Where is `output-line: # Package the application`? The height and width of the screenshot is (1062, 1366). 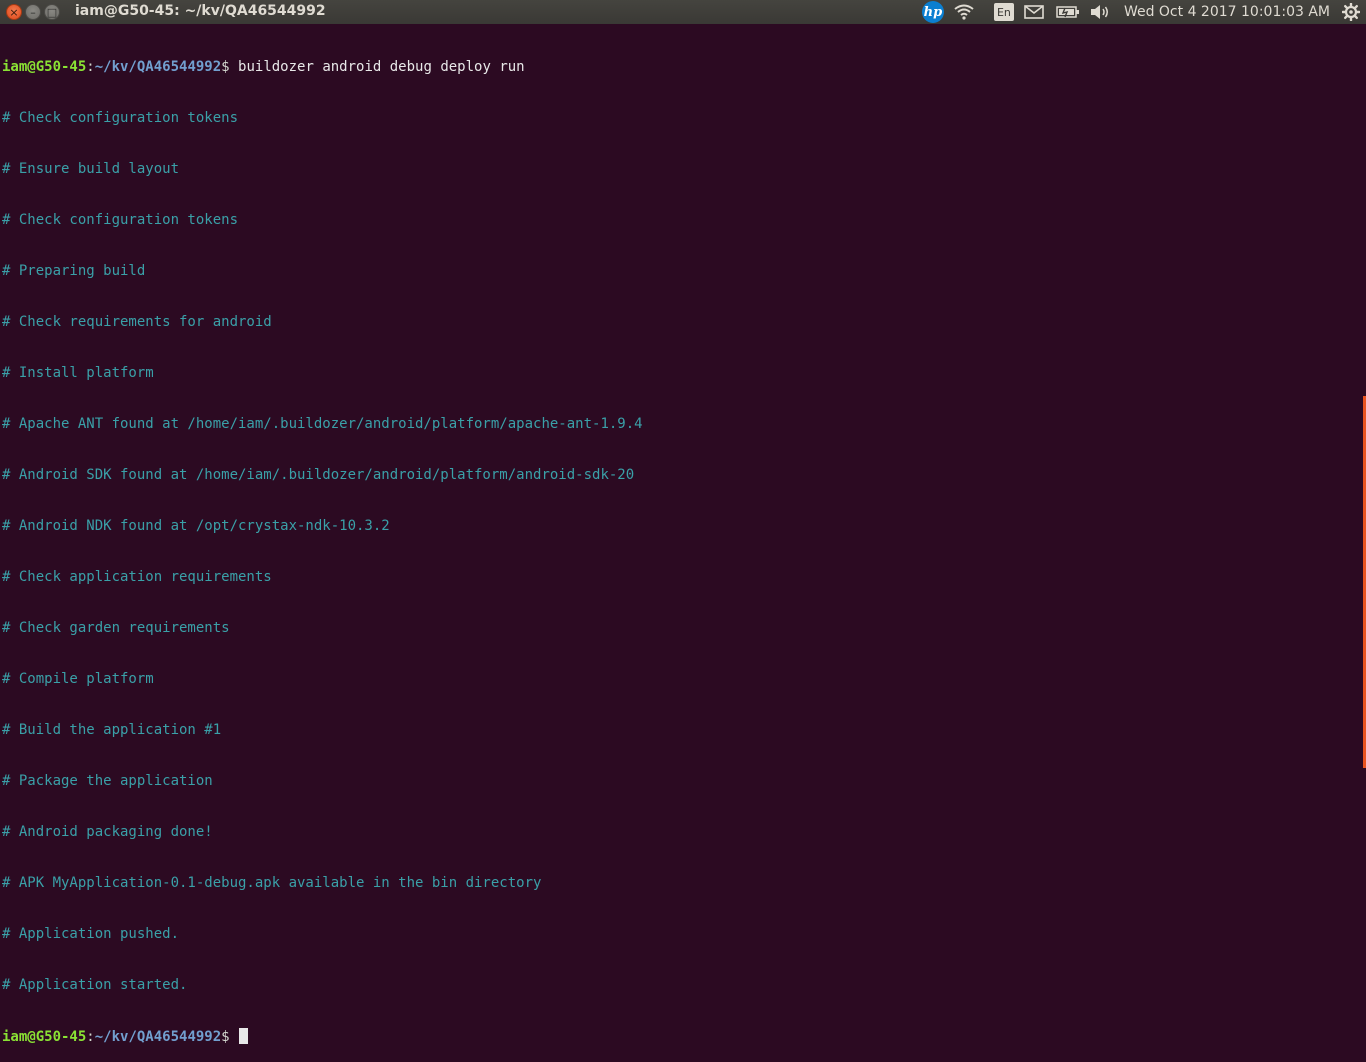
output-line: # Package the application is located at coordinates (107, 781).